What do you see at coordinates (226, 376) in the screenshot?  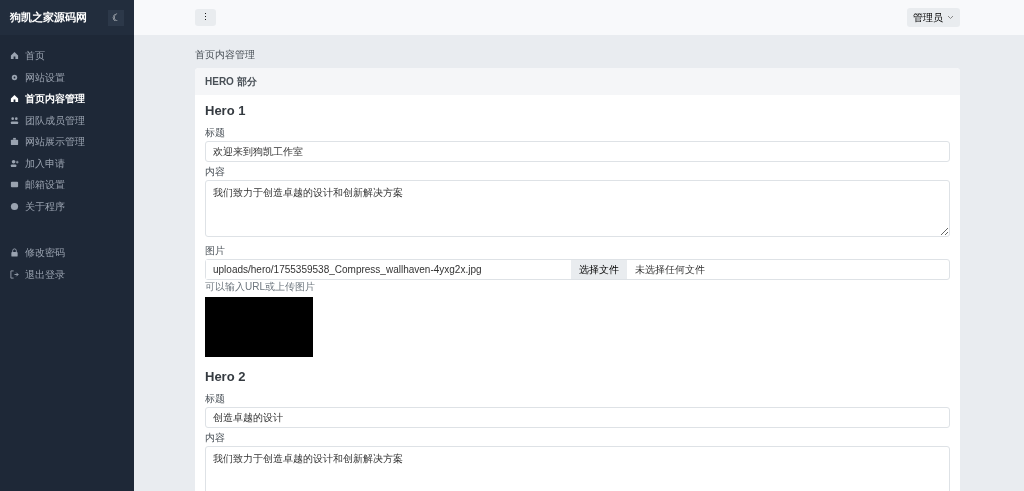 I see `section-heading: Hero 2` at bounding box center [226, 376].